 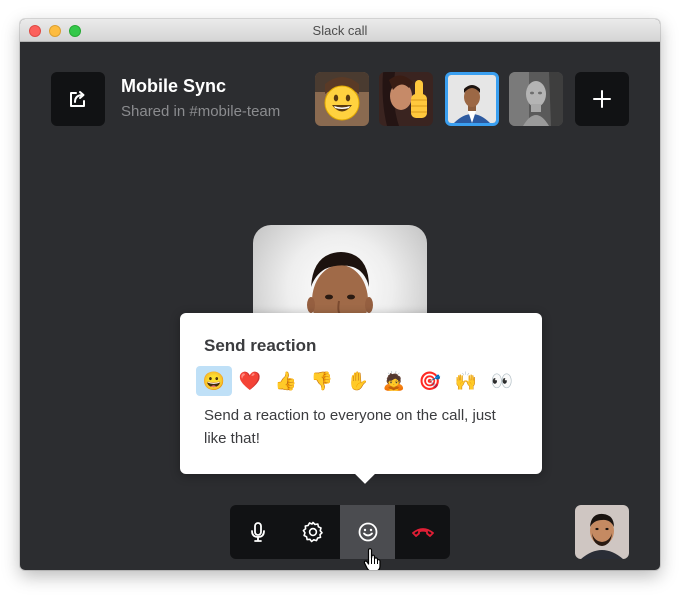 I want to click on reaction-raising-hands-button: 🙌, so click(x=466, y=381).